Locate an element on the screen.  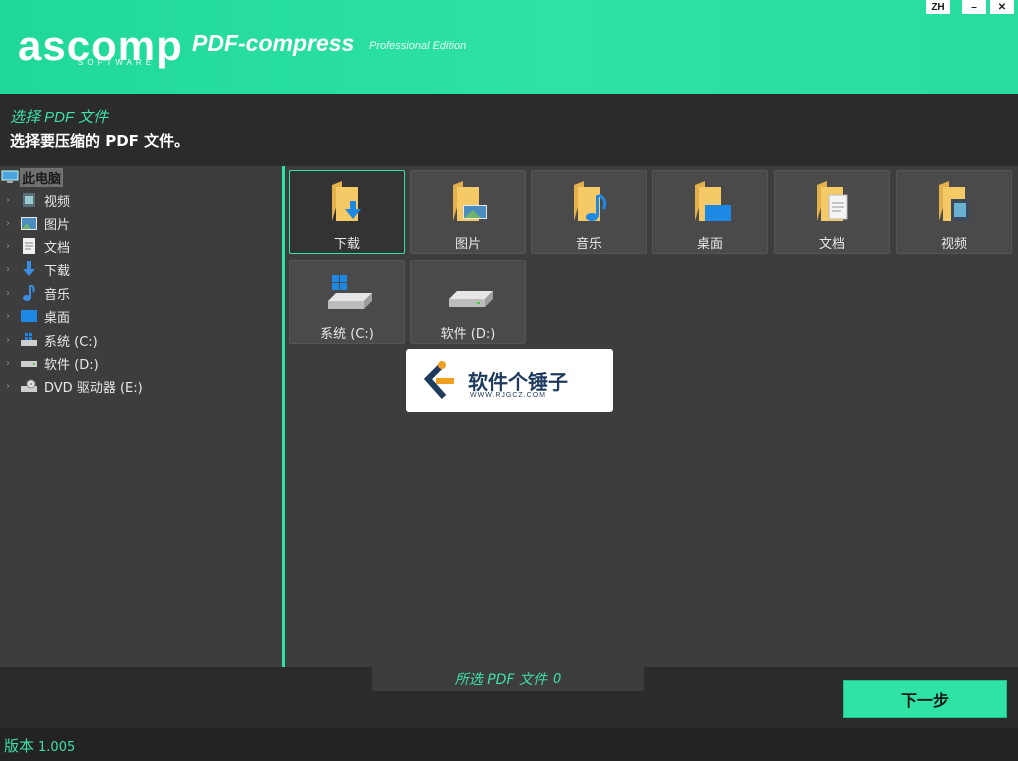
tree-item-label: 系统 (C:) is located at coordinates (71, 342).